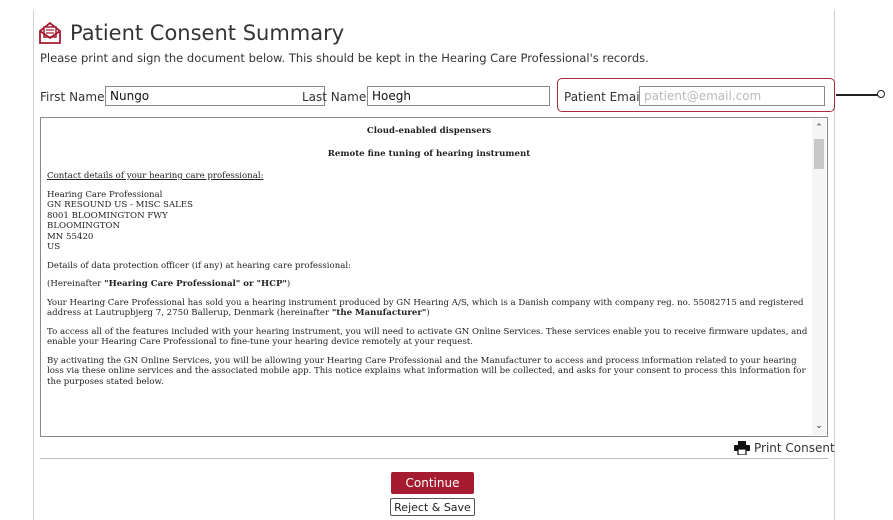 The image size is (893, 520). I want to click on address-line: GN RESOUND US - MISC SALES, so click(120, 205).